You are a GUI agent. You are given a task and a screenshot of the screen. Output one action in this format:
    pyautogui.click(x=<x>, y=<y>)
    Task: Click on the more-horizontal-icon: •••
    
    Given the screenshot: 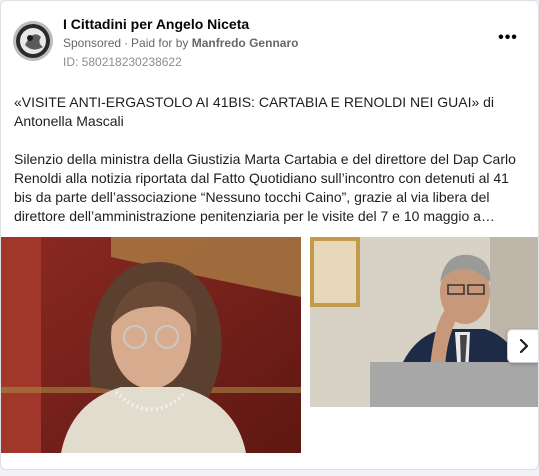 What is the action you would take?
    pyautogui.click(x=508, y=37)
    